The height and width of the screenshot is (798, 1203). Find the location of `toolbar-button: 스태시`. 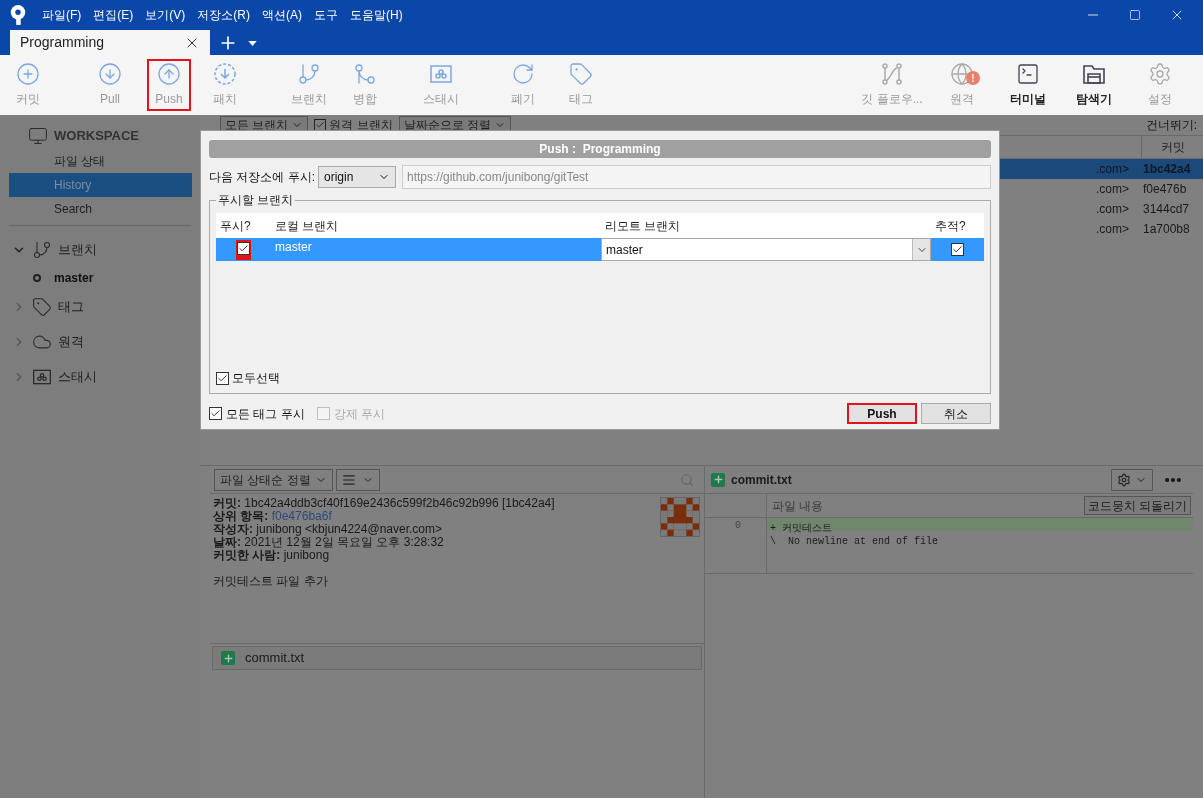

toolbar-button: 스태시 is located at coordinates (441, 85).